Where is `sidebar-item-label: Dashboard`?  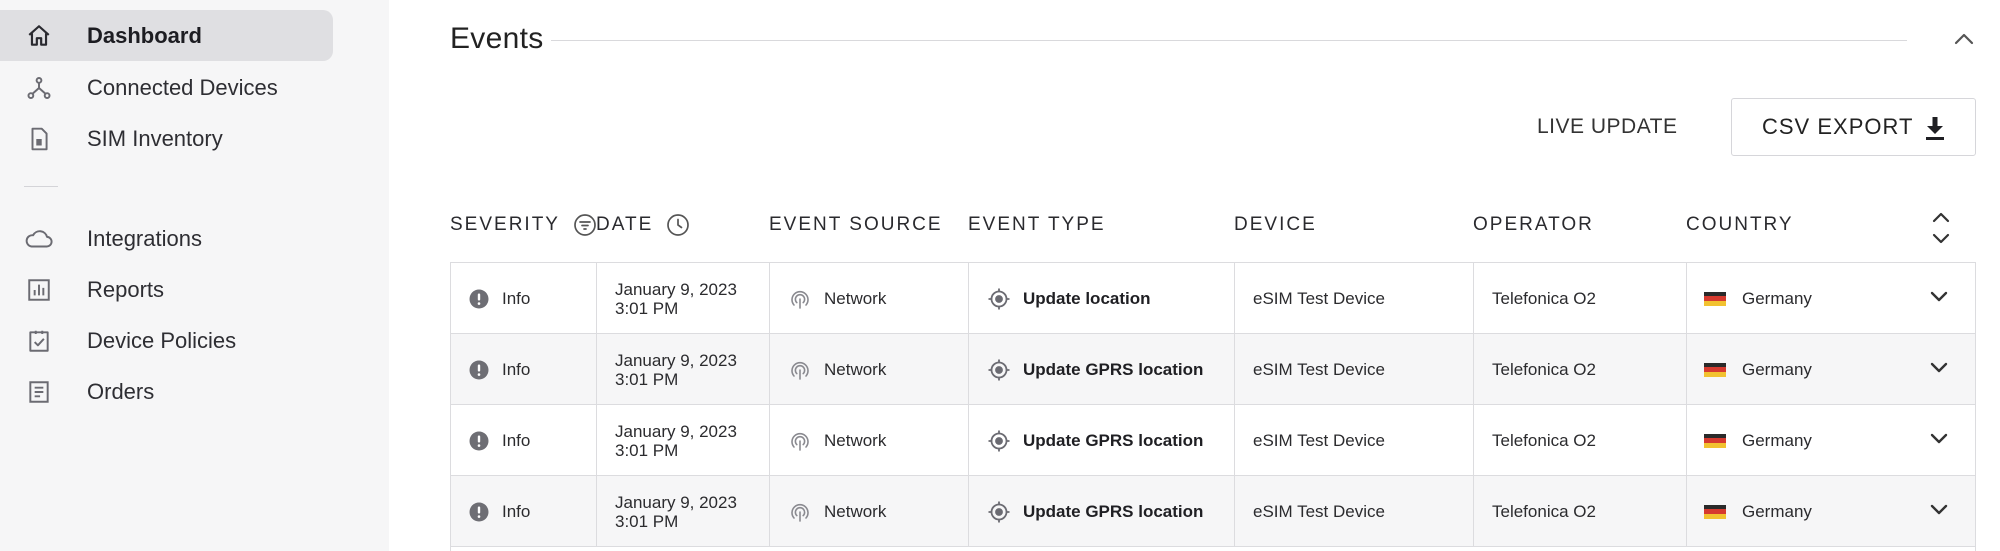
sidebar-item-label: Dashboard is located at coordinates (144, 35).